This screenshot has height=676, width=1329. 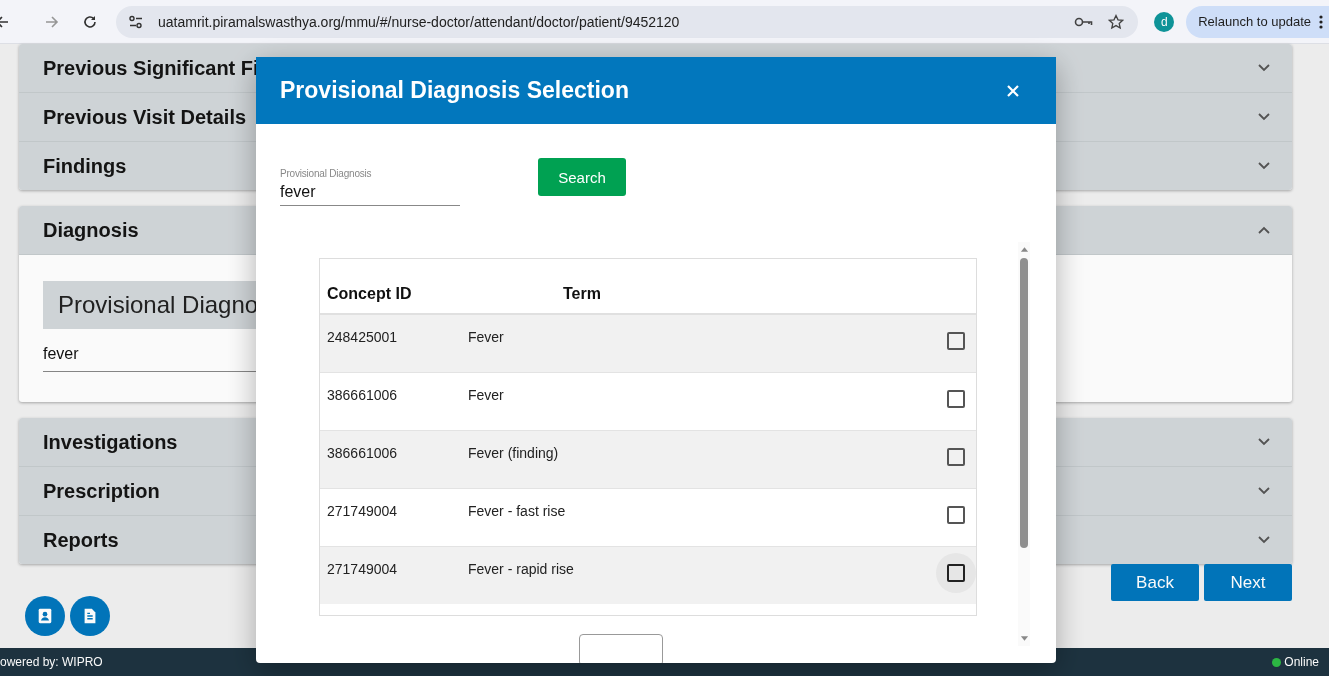 I want to click on section-title: Prescription, so click(x=101, y=491).